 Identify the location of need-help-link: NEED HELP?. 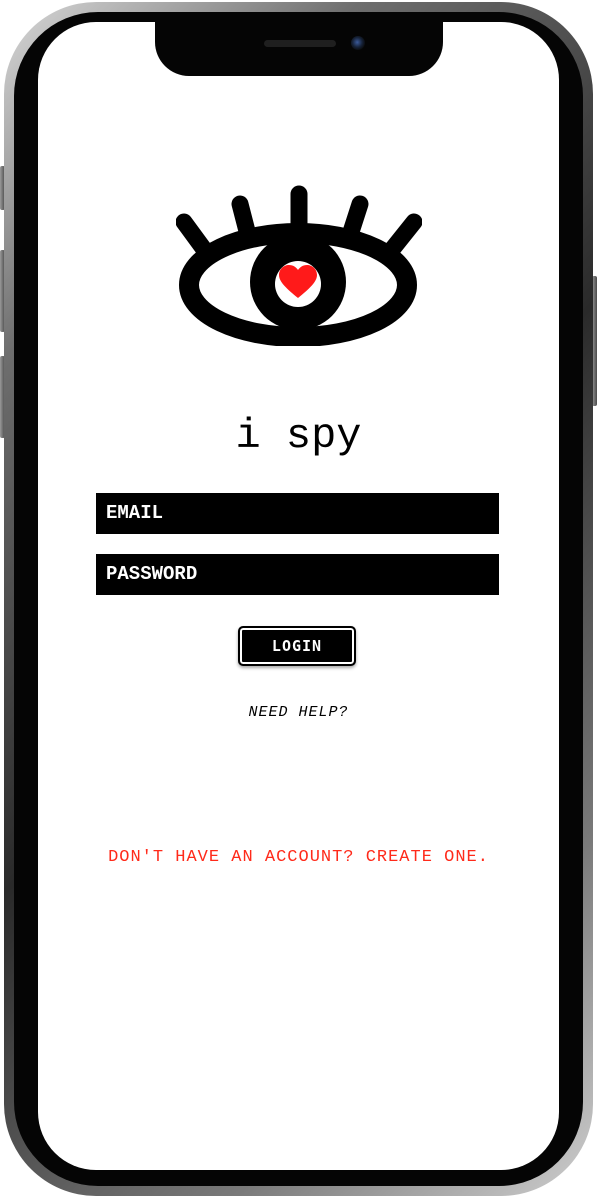
(298, 712).